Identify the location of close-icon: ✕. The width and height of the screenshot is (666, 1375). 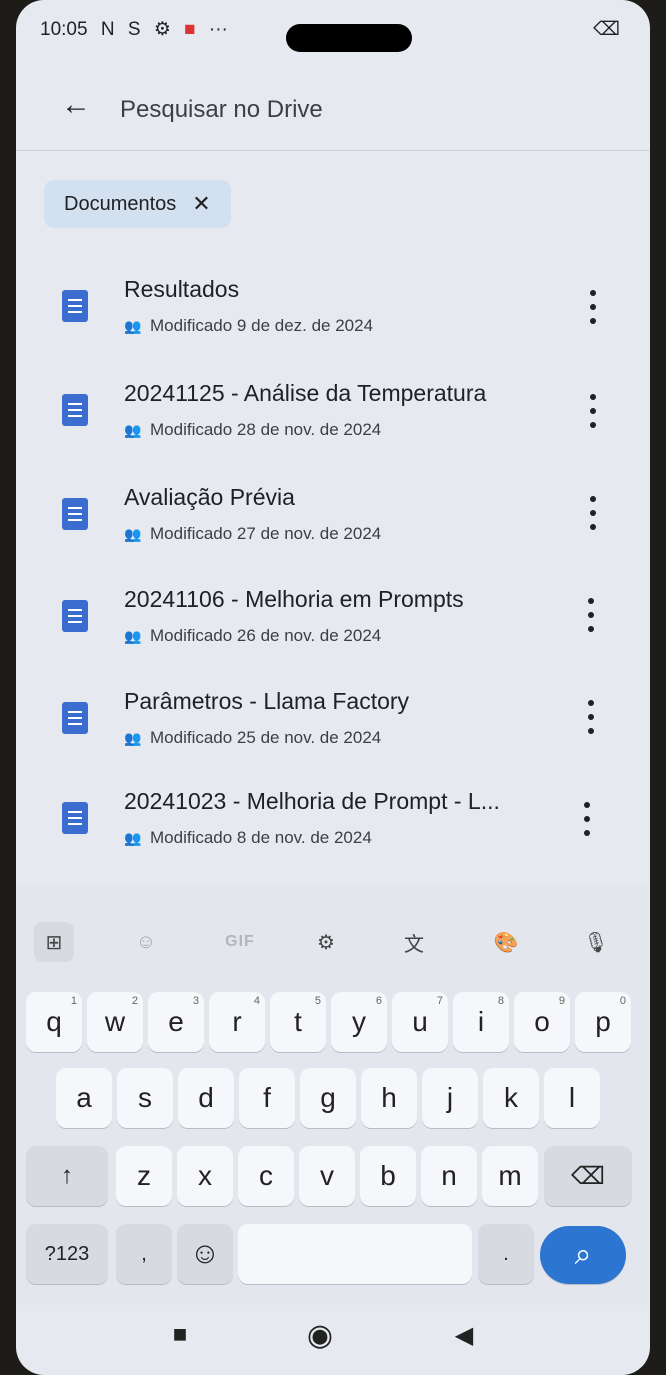
(201, 204).